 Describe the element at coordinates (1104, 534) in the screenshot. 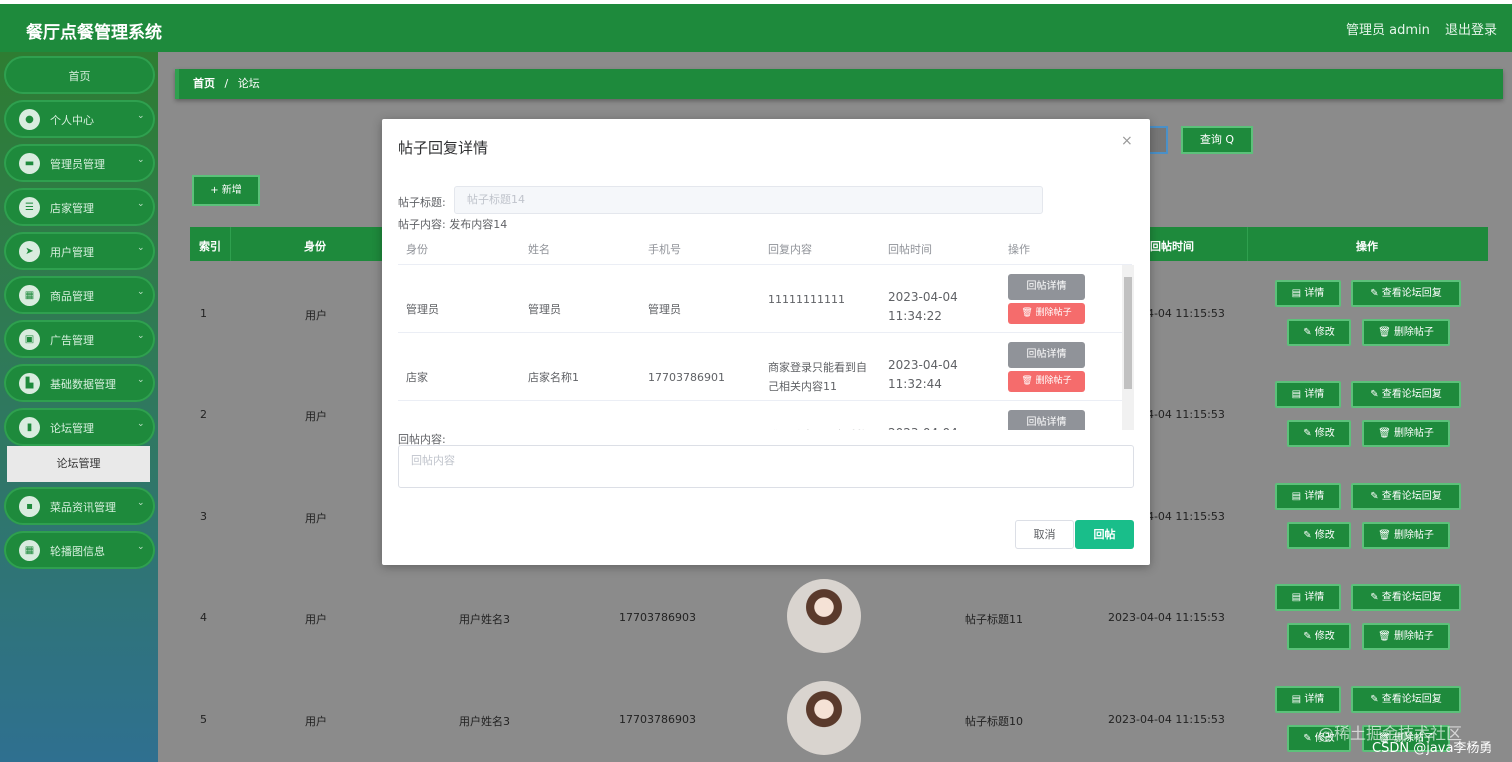

I see `submit-reply-button: 回帖` at that location.